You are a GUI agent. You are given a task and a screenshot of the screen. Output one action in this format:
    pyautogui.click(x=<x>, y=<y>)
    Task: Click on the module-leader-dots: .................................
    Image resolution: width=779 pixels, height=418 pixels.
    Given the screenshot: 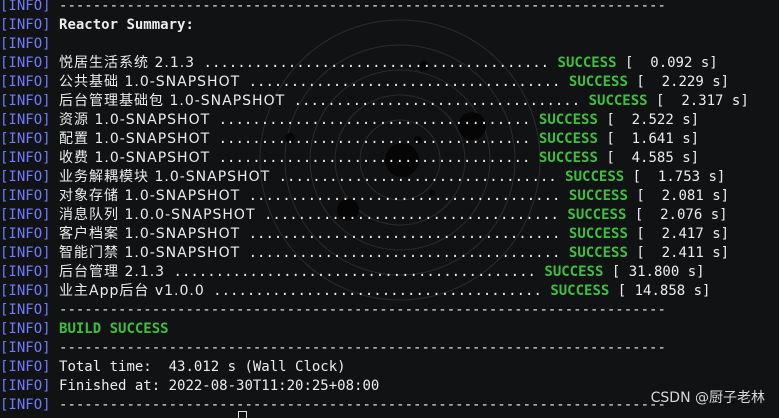 What is the action you would take?
    pyautogui.click(x=418, y=177)
    